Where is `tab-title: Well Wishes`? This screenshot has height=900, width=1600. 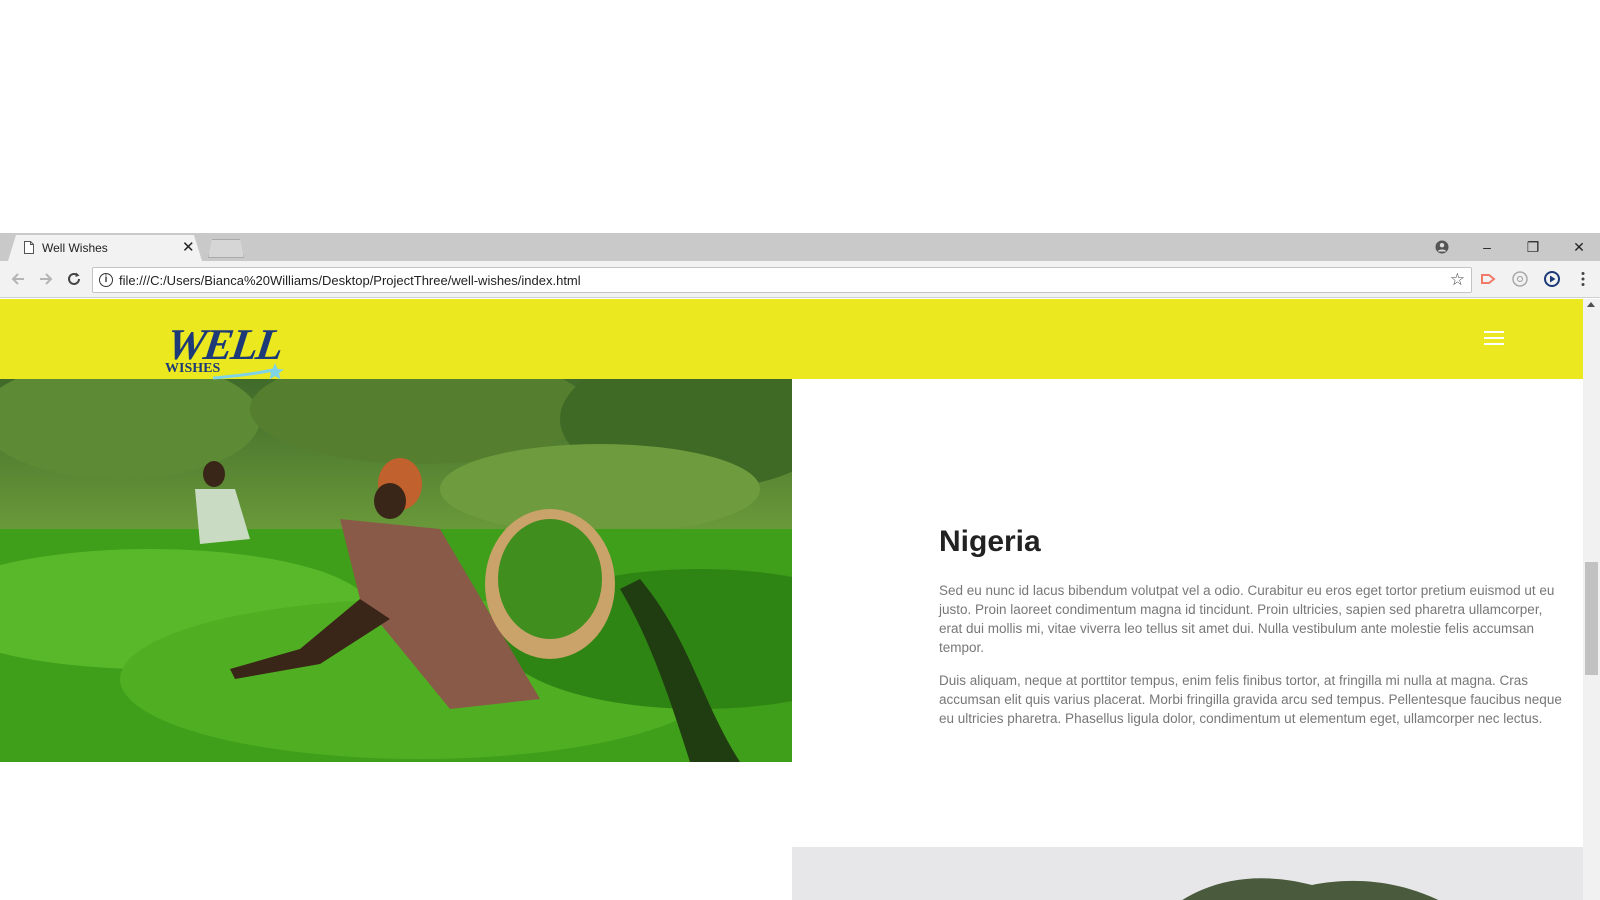
tab-title: Well Wishes is located at coordinates (75, 248).